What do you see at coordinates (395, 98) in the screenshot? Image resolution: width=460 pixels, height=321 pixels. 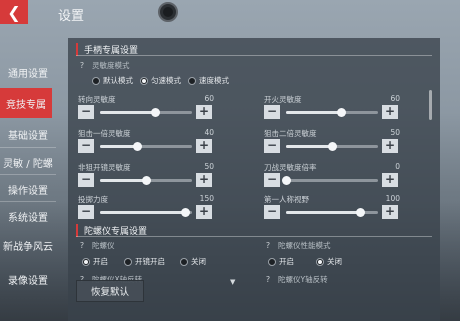 I see `slider-value: 60` at bounding box center [395, 98].